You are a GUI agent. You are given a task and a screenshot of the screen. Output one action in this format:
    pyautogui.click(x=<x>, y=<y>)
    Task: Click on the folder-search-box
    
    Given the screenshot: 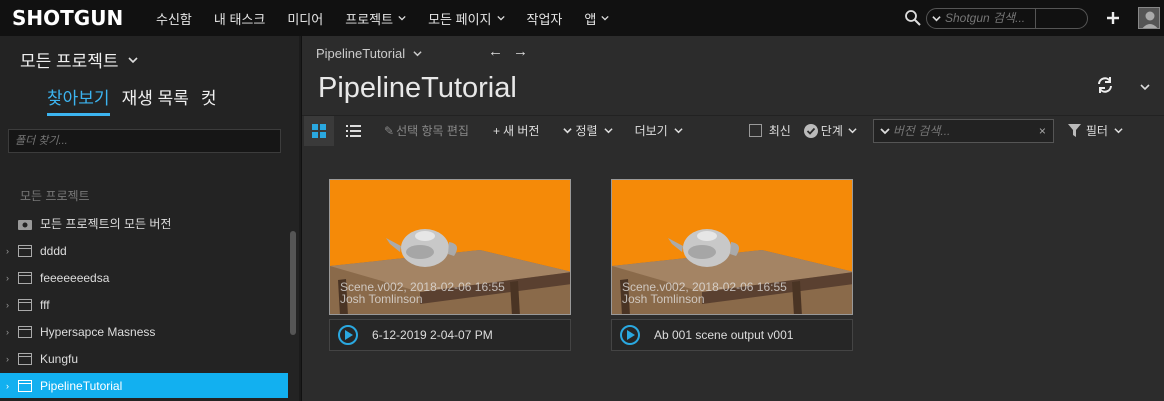 What is the action you would take?
    pyautogui.click(x=144, y=141)
    